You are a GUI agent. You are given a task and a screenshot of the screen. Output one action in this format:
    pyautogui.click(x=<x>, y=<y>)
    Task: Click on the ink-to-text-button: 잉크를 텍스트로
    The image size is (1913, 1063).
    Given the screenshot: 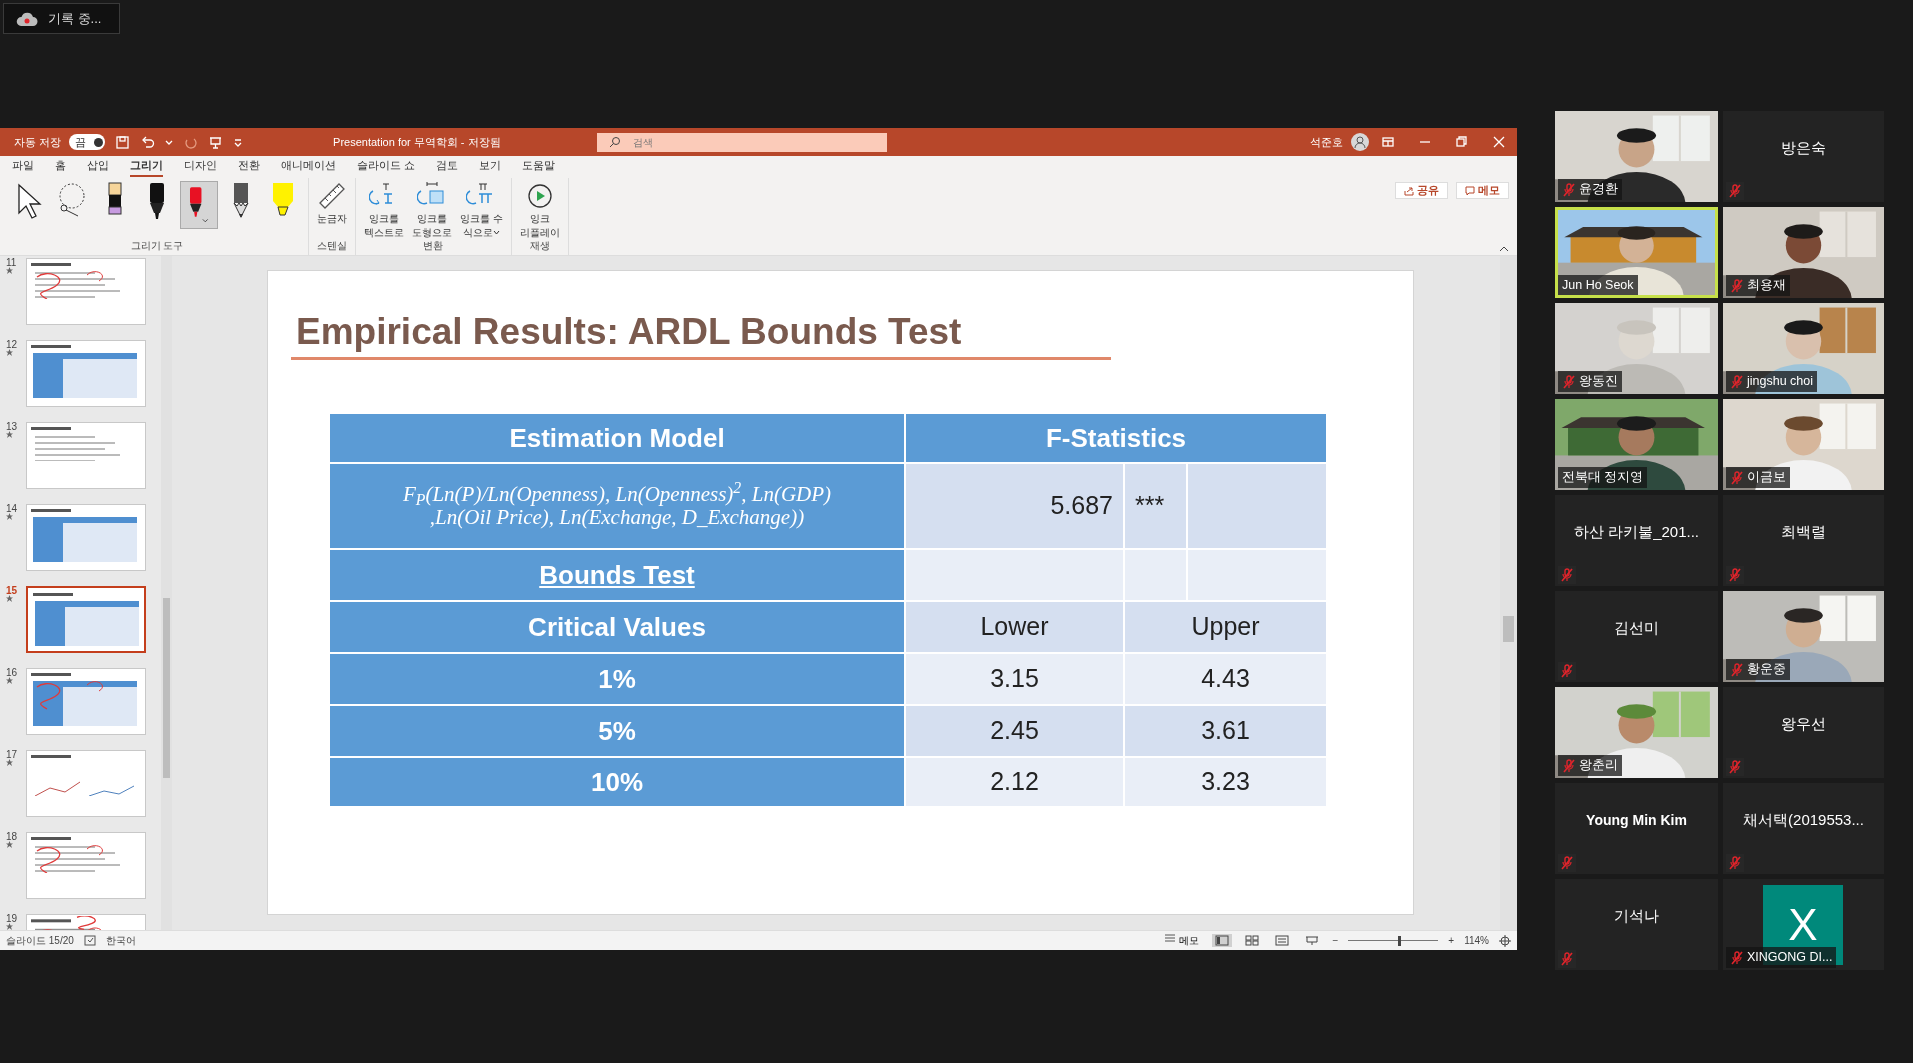 What is the action you would take?
    pyautogui.click(x=384, y=209)
    